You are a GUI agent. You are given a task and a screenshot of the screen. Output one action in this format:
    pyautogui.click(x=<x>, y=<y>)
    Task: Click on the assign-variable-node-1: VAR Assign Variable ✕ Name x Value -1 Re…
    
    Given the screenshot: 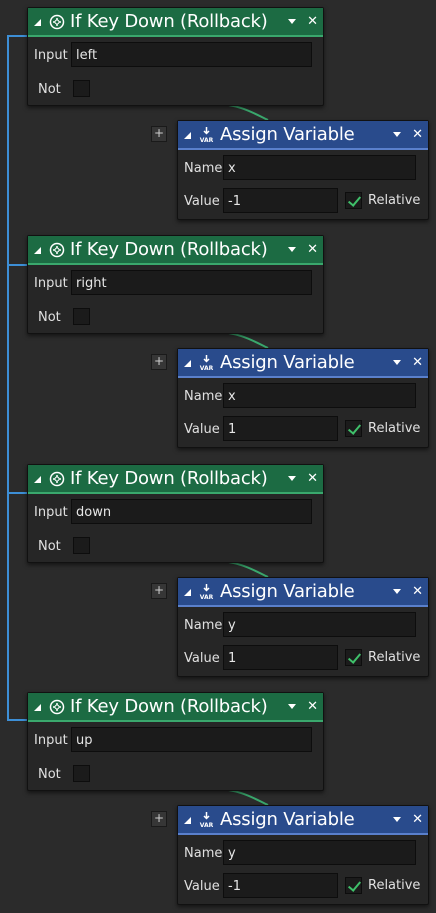 What is the action you would take?
    pyautogui.click(x=303, y=170)
    